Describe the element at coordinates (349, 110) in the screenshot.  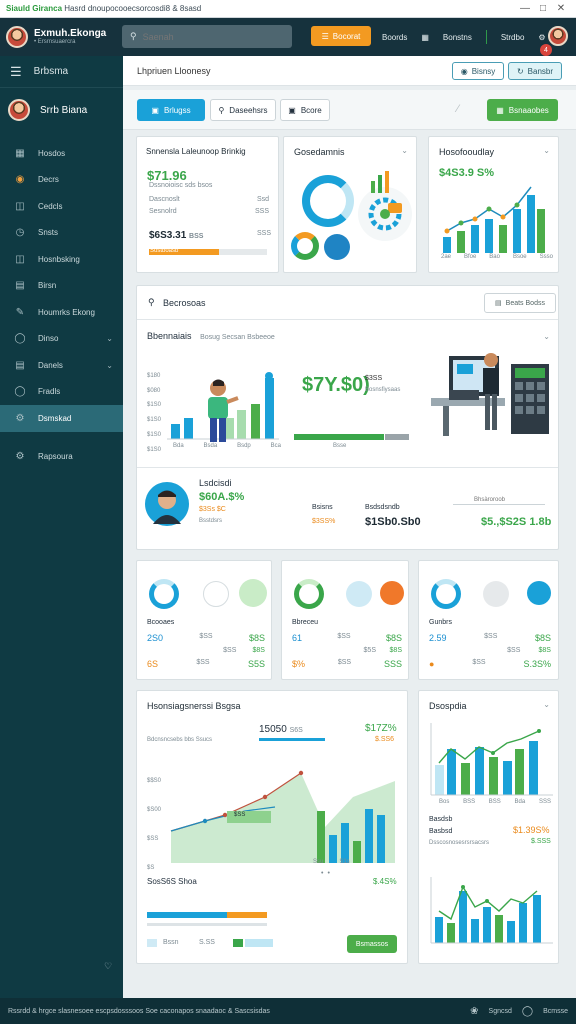
I see `toolbar: ▣ Brlugss ⚲ Daseehsrs ▣ Bcore ⁄ ▦ Bsnaaobes` at that location.